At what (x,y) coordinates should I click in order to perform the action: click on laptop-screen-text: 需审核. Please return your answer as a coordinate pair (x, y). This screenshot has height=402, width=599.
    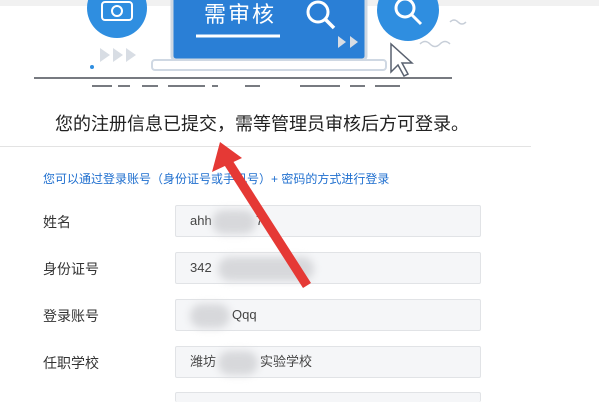
    Looking at the image, I should click on (239, 14).